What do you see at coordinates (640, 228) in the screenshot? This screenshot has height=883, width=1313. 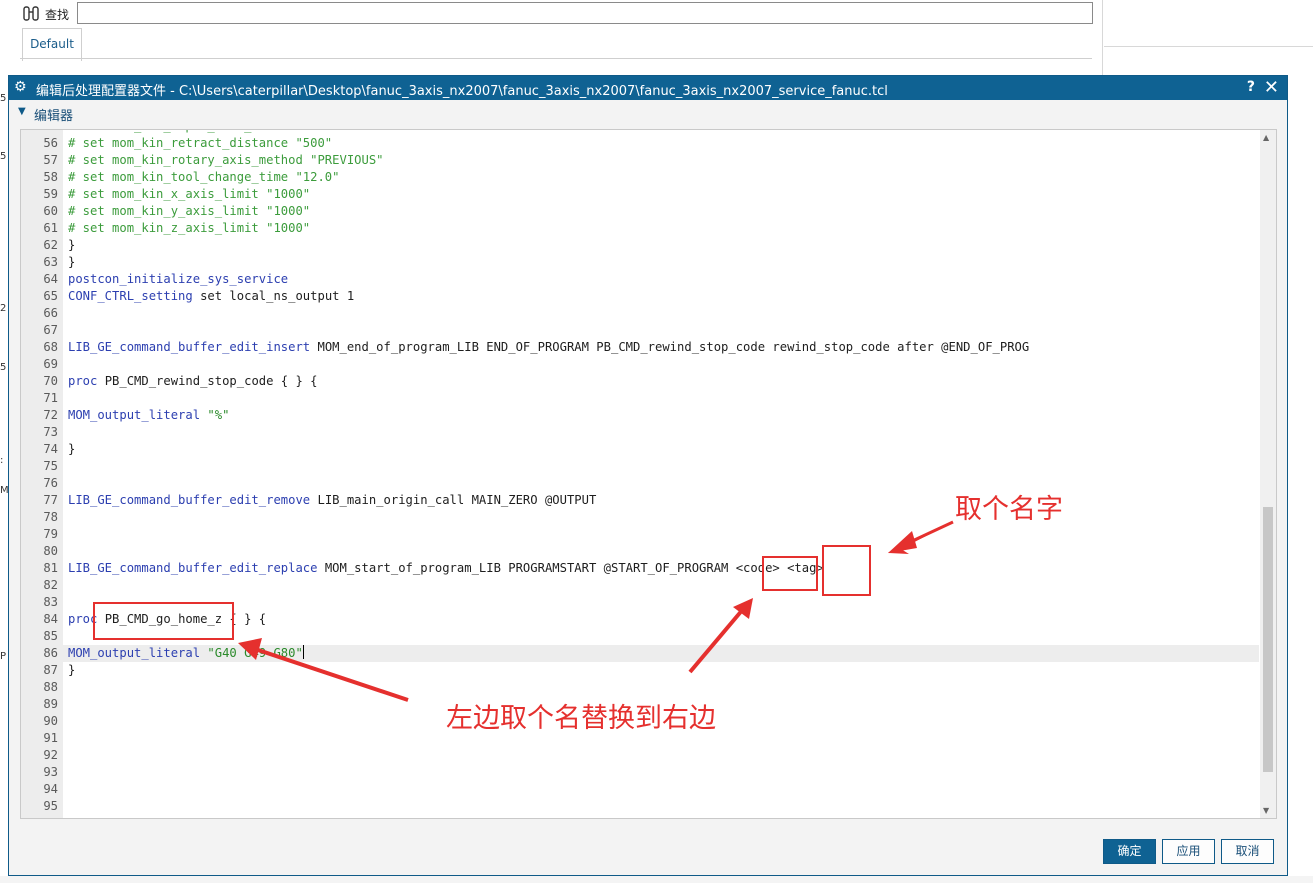 I see `code-line: 61 # set mom_kin_z_axis_limit "1000"` at bounding box center [640, 228].